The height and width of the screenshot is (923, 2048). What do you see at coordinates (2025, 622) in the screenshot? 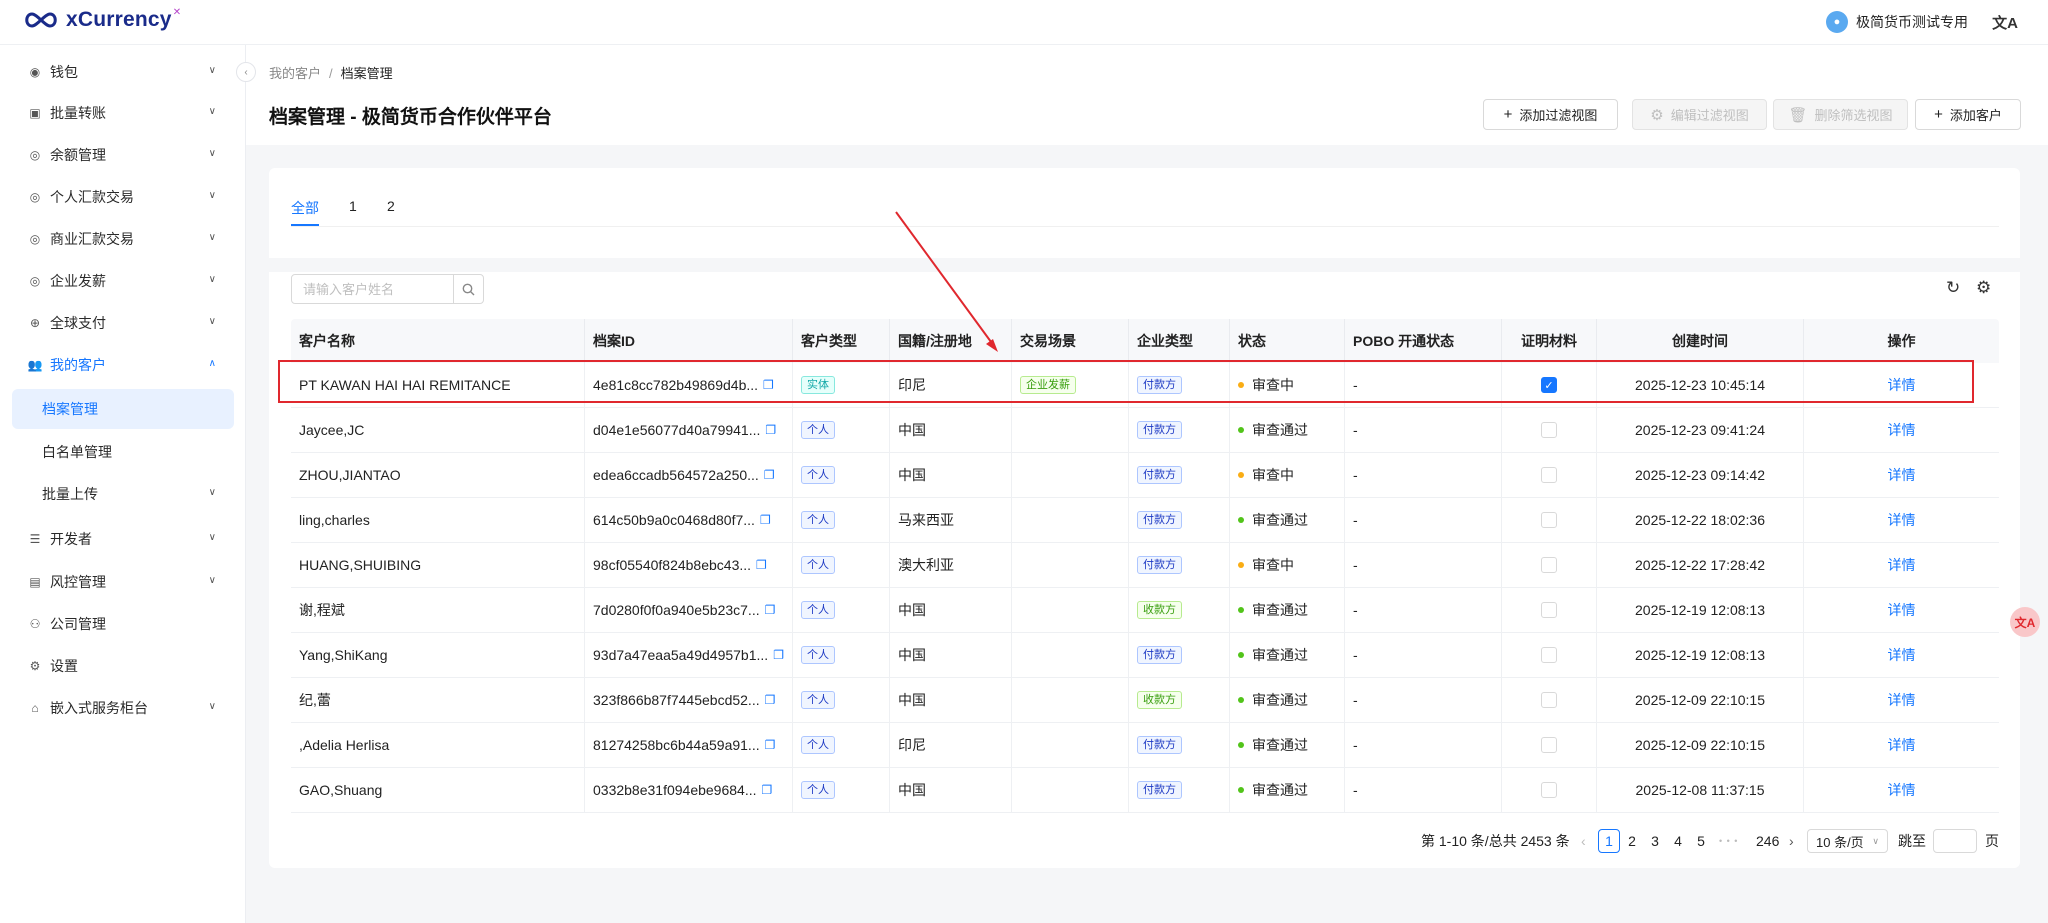
I see `translate-plugin-icon: 文A` at bounding box center [2025, 622].